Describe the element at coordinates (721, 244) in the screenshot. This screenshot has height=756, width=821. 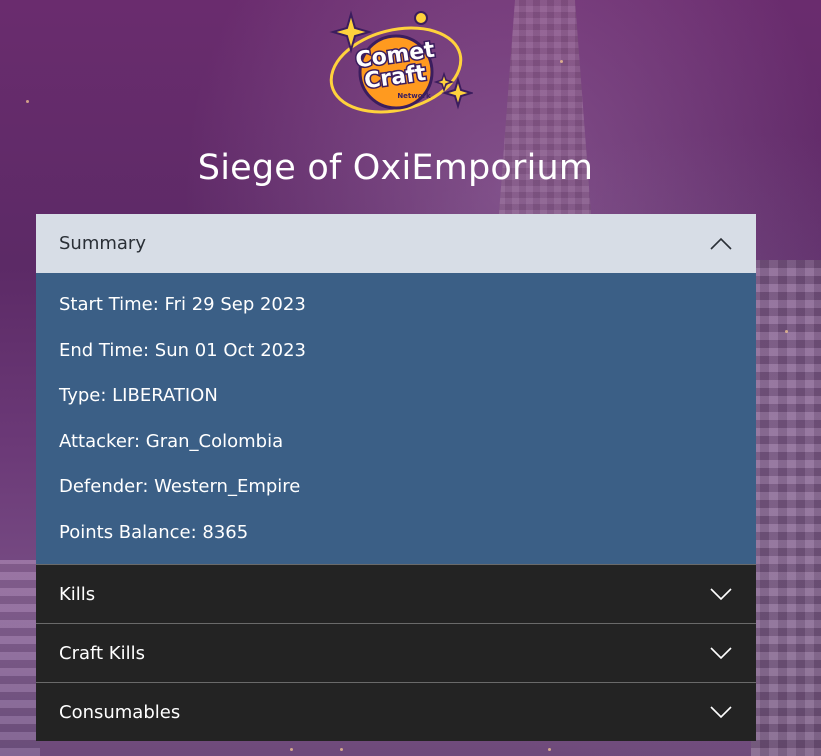
I see `chevron-up-icon` at that location.